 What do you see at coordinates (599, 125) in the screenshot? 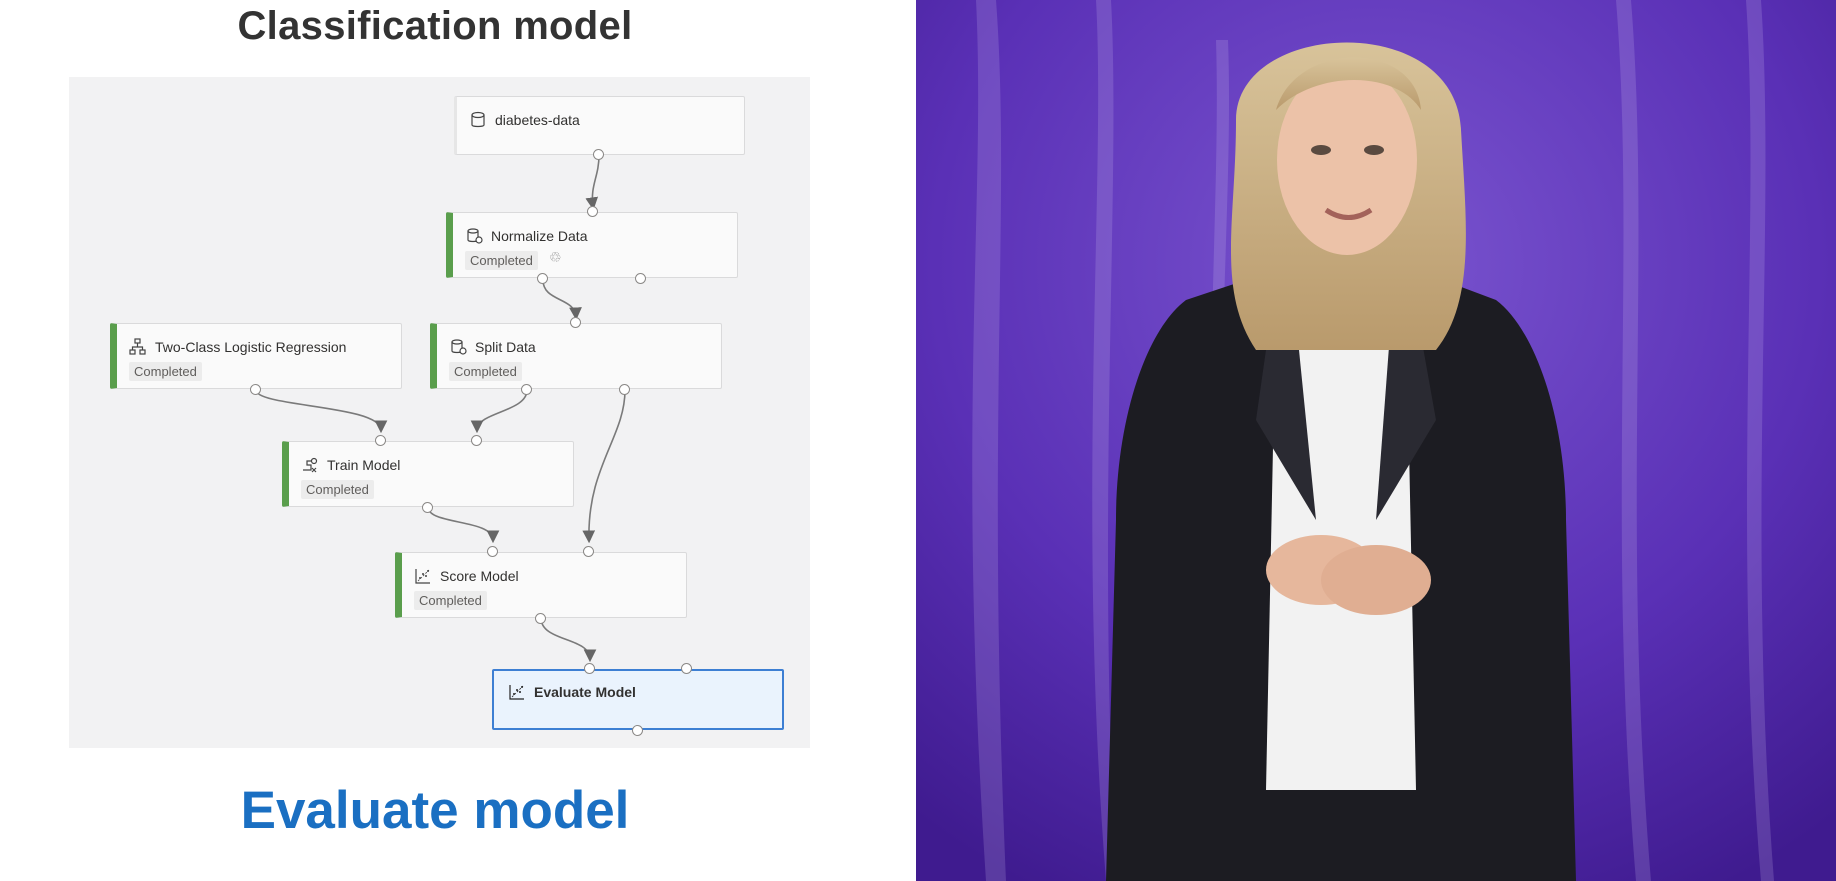
I see `dataset-node: diabetes-data` at bounding box center [599, 125].